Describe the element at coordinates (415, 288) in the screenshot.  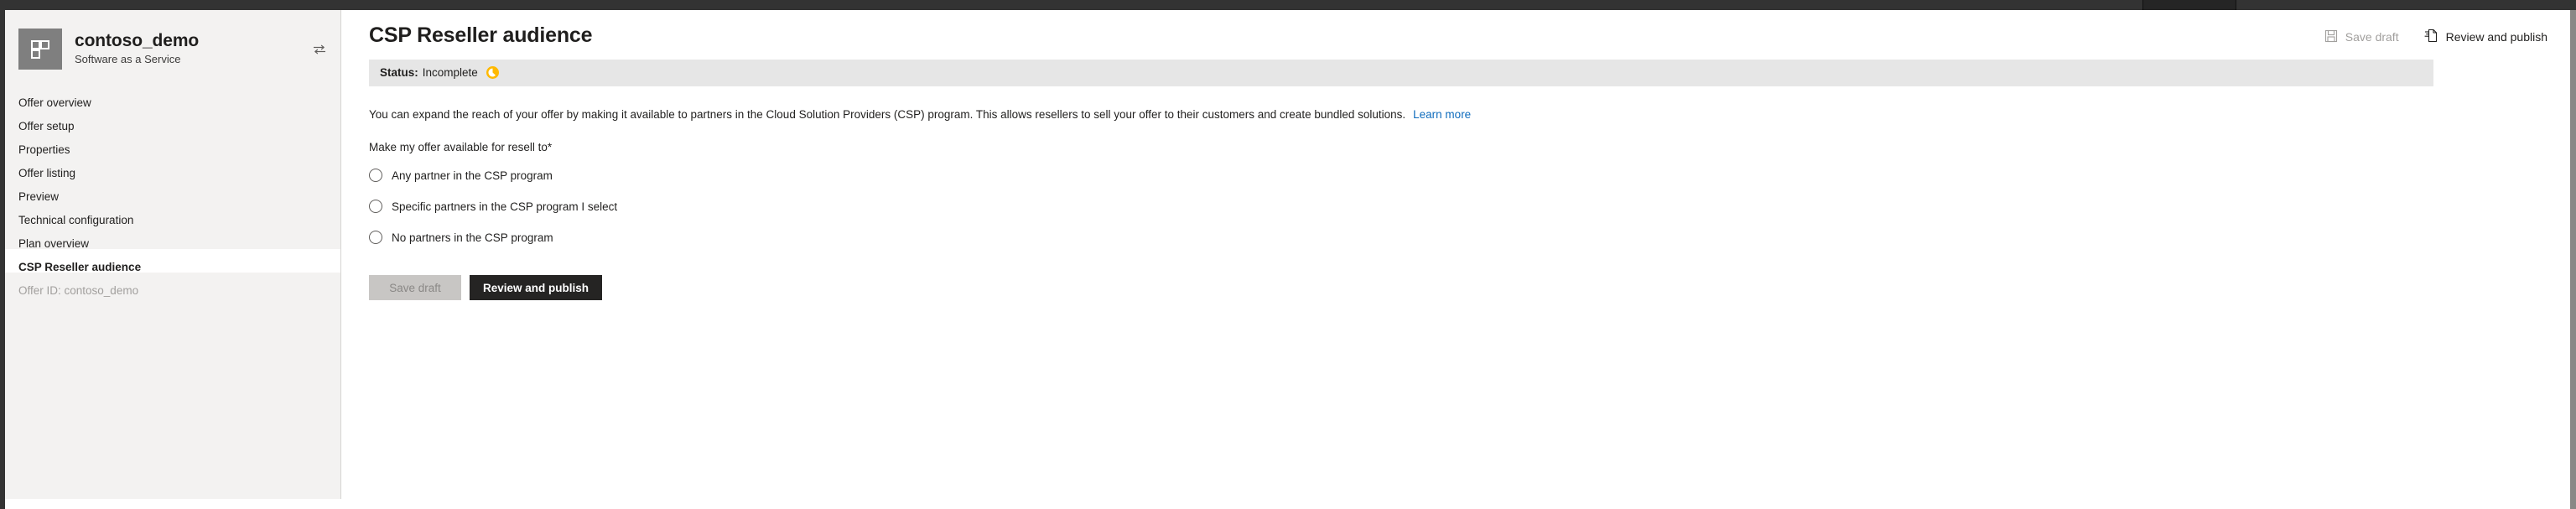
I see `save-draft-button: Save draft` at that location.